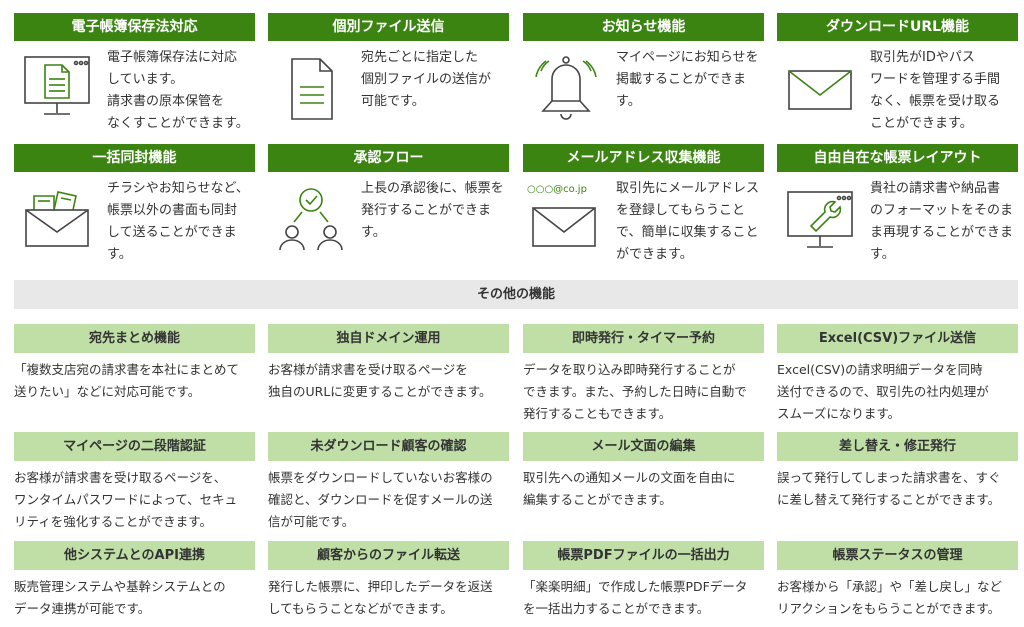 This screenshot has width=1024, height=627. I want to click on desc-line: リアクションをもらうことができます。, so click(889, 608).